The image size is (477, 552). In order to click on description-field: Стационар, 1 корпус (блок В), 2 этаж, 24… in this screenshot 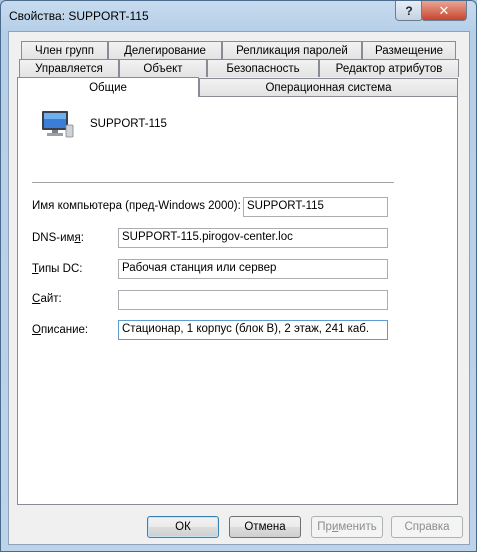, I will do `click(253, 330)`.